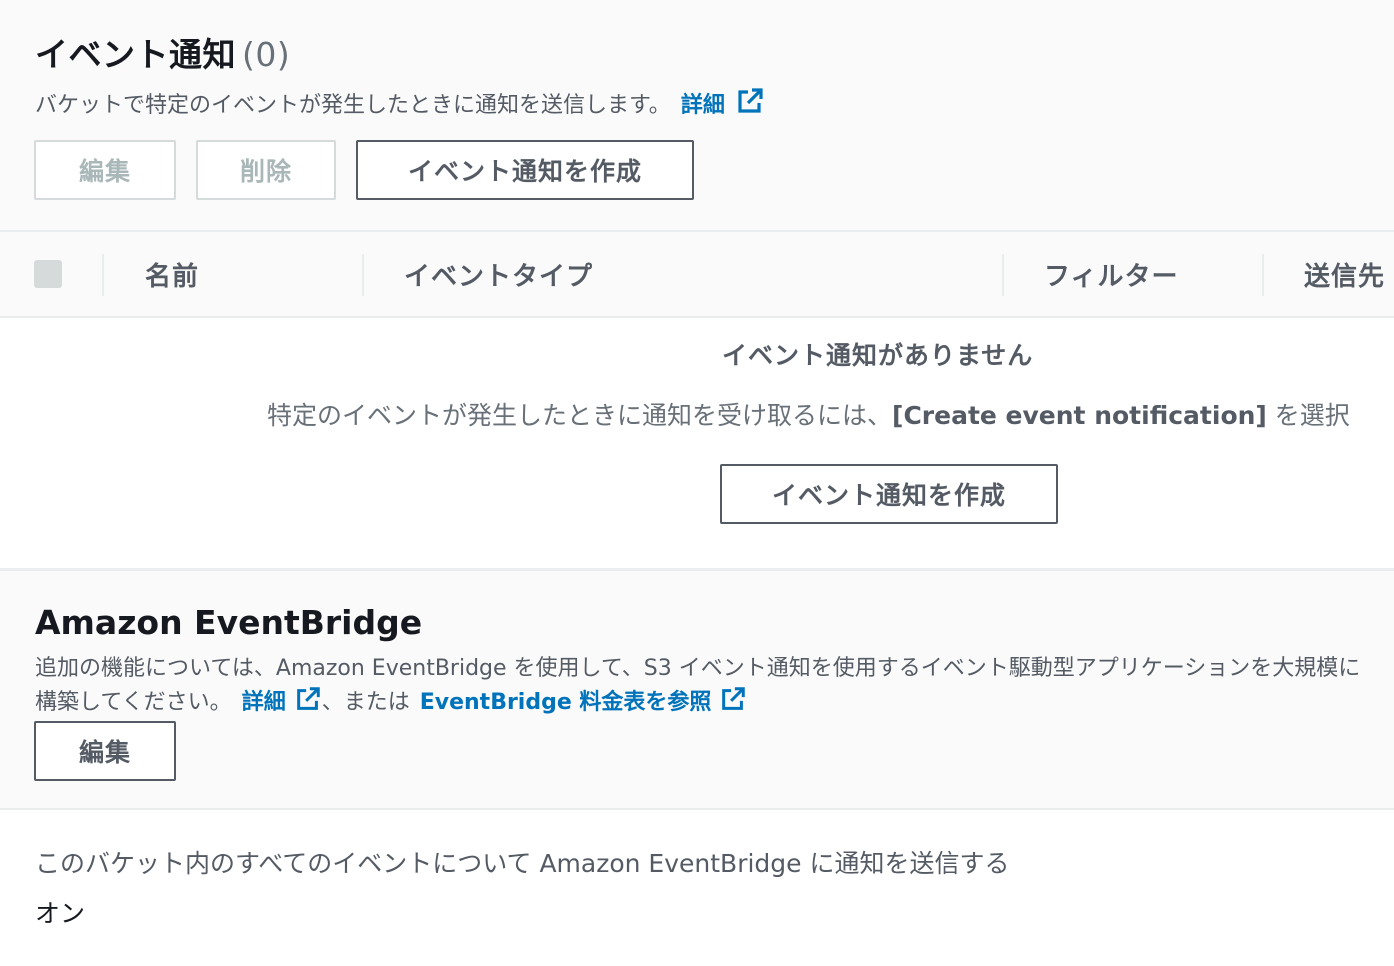  I want to click on learn-more-link: 詳細, so click(703, 105).